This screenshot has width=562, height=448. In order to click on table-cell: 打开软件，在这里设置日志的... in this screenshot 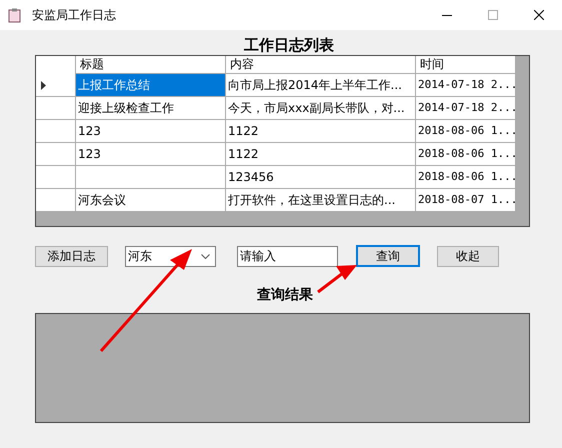, I will do `click(321, 200)`.